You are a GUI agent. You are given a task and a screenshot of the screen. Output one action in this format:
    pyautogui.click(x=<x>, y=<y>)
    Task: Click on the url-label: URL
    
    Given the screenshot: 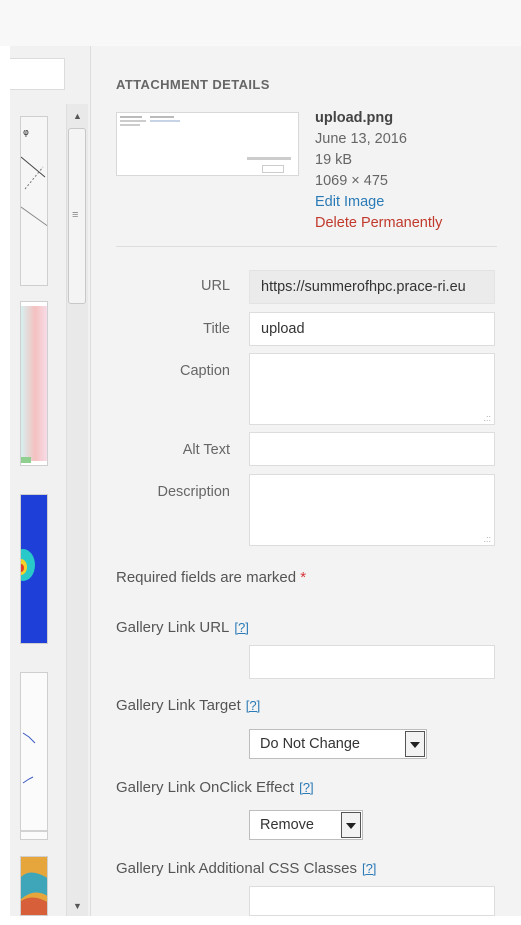 What is the action you would take?
    pyautogui.click(x=215, y=286)
    